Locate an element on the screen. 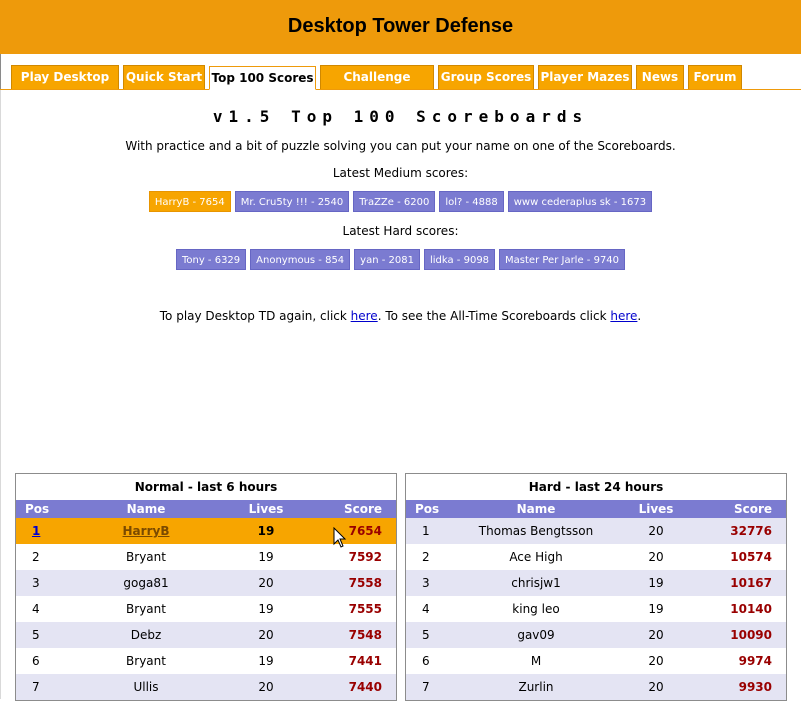 The height and width of the screenshot is (701, 801). tab-play-desktop-td: Play Desktop TD is located at coordinates (65, 86).